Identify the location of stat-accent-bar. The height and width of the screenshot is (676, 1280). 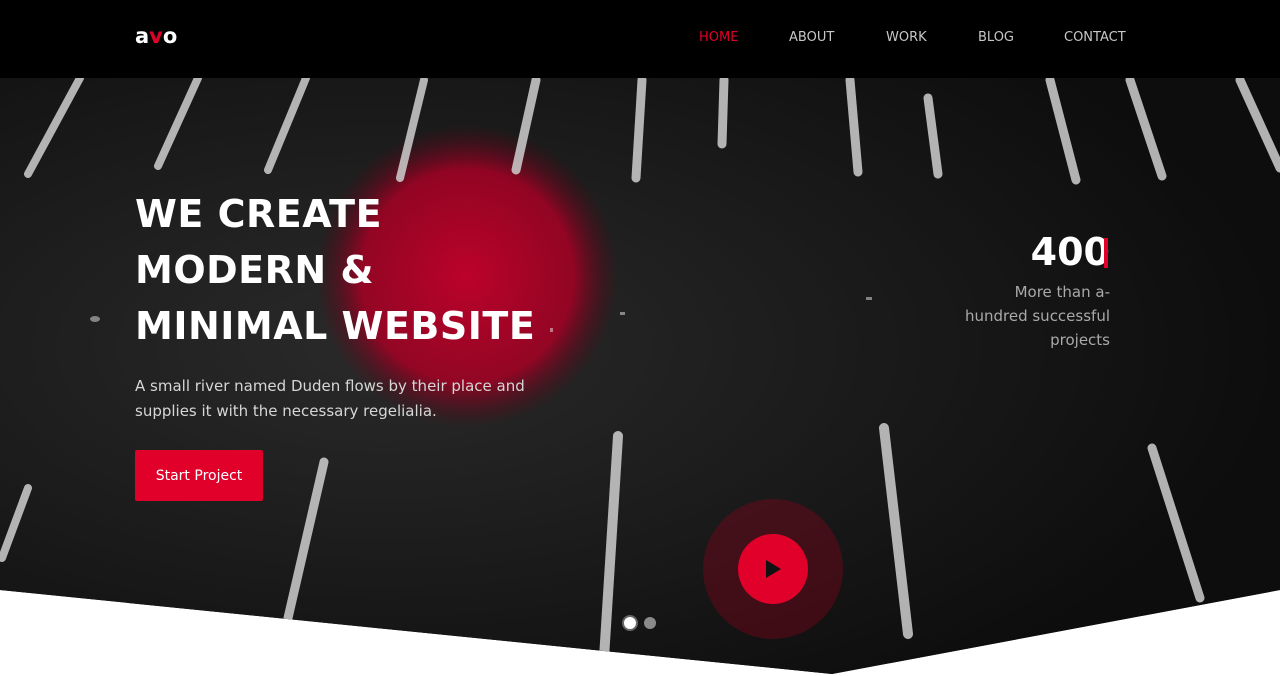
(1106, 253).